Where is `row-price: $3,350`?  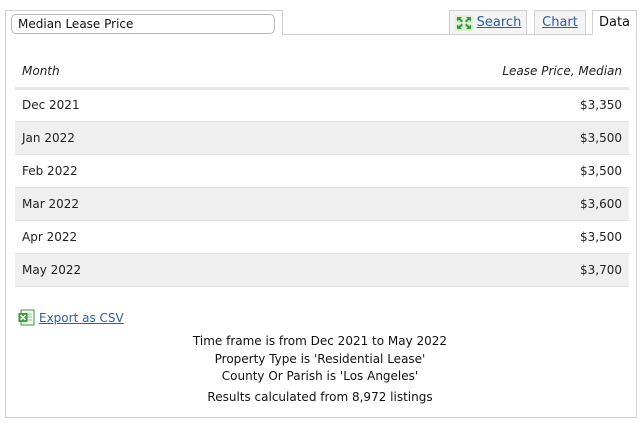
row-price: $3,350 is located at coordinates (430, 105).